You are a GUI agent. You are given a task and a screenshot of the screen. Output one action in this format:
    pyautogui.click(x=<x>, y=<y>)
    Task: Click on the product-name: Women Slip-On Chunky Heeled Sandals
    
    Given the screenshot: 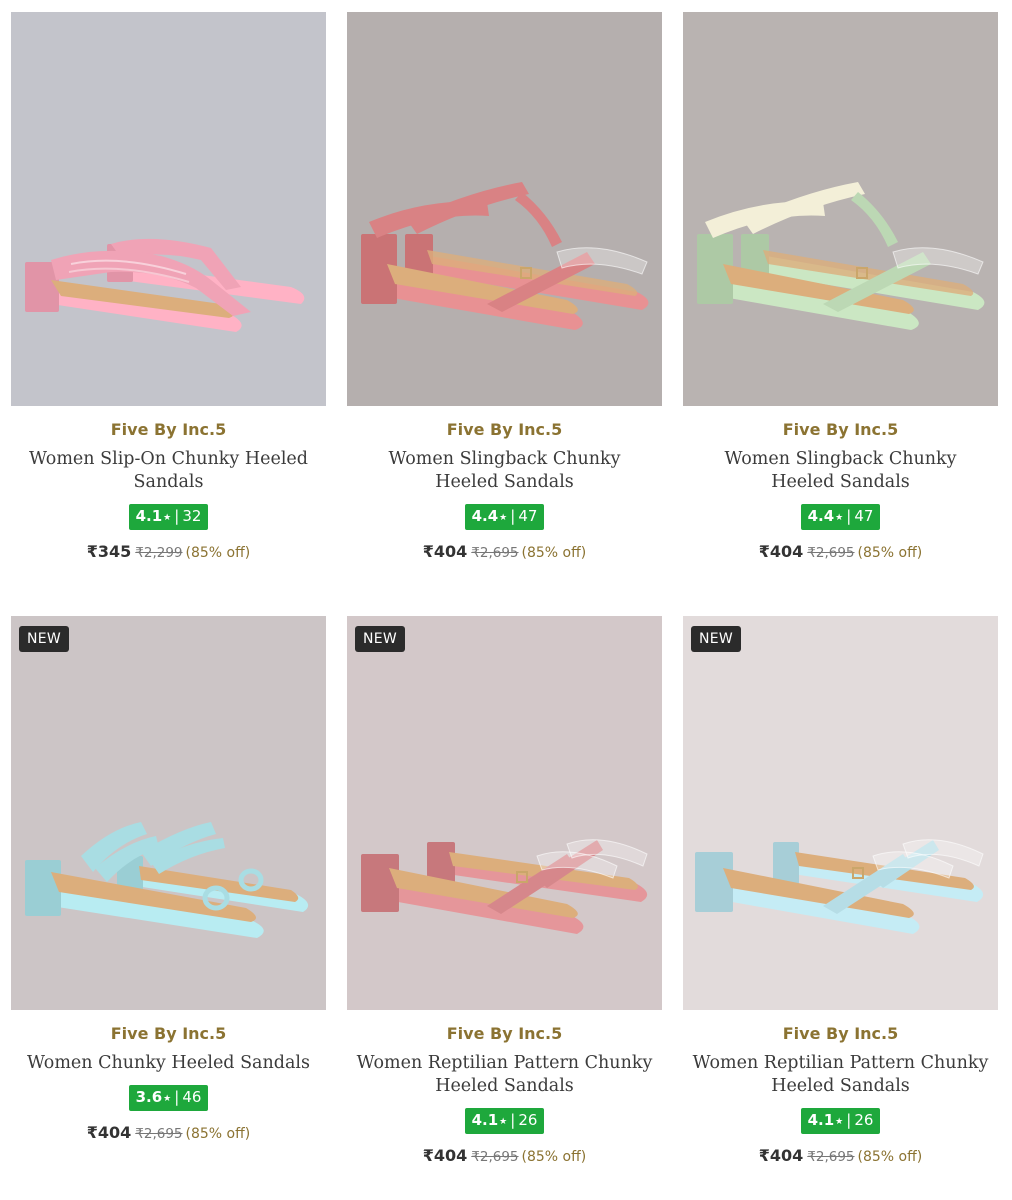 What is the action you would take?
    pyautogui.click(x=169, y=471)
    